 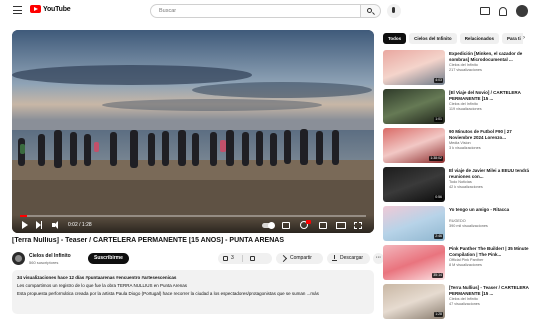 I want to click on fullscreen-icon, so click(x=358, y=225).